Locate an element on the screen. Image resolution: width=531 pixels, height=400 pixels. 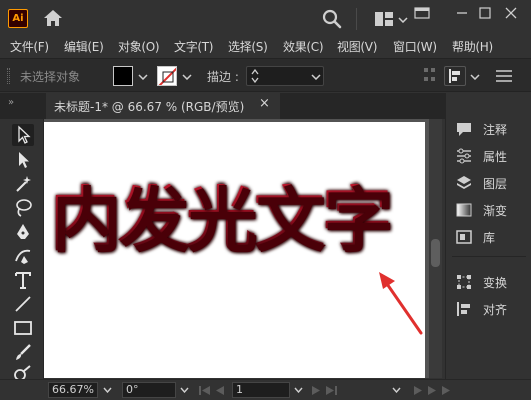
document-tab: 未标题-1* @ 66.67 % (RGB/预览) × is located at coordinates (163, 106).